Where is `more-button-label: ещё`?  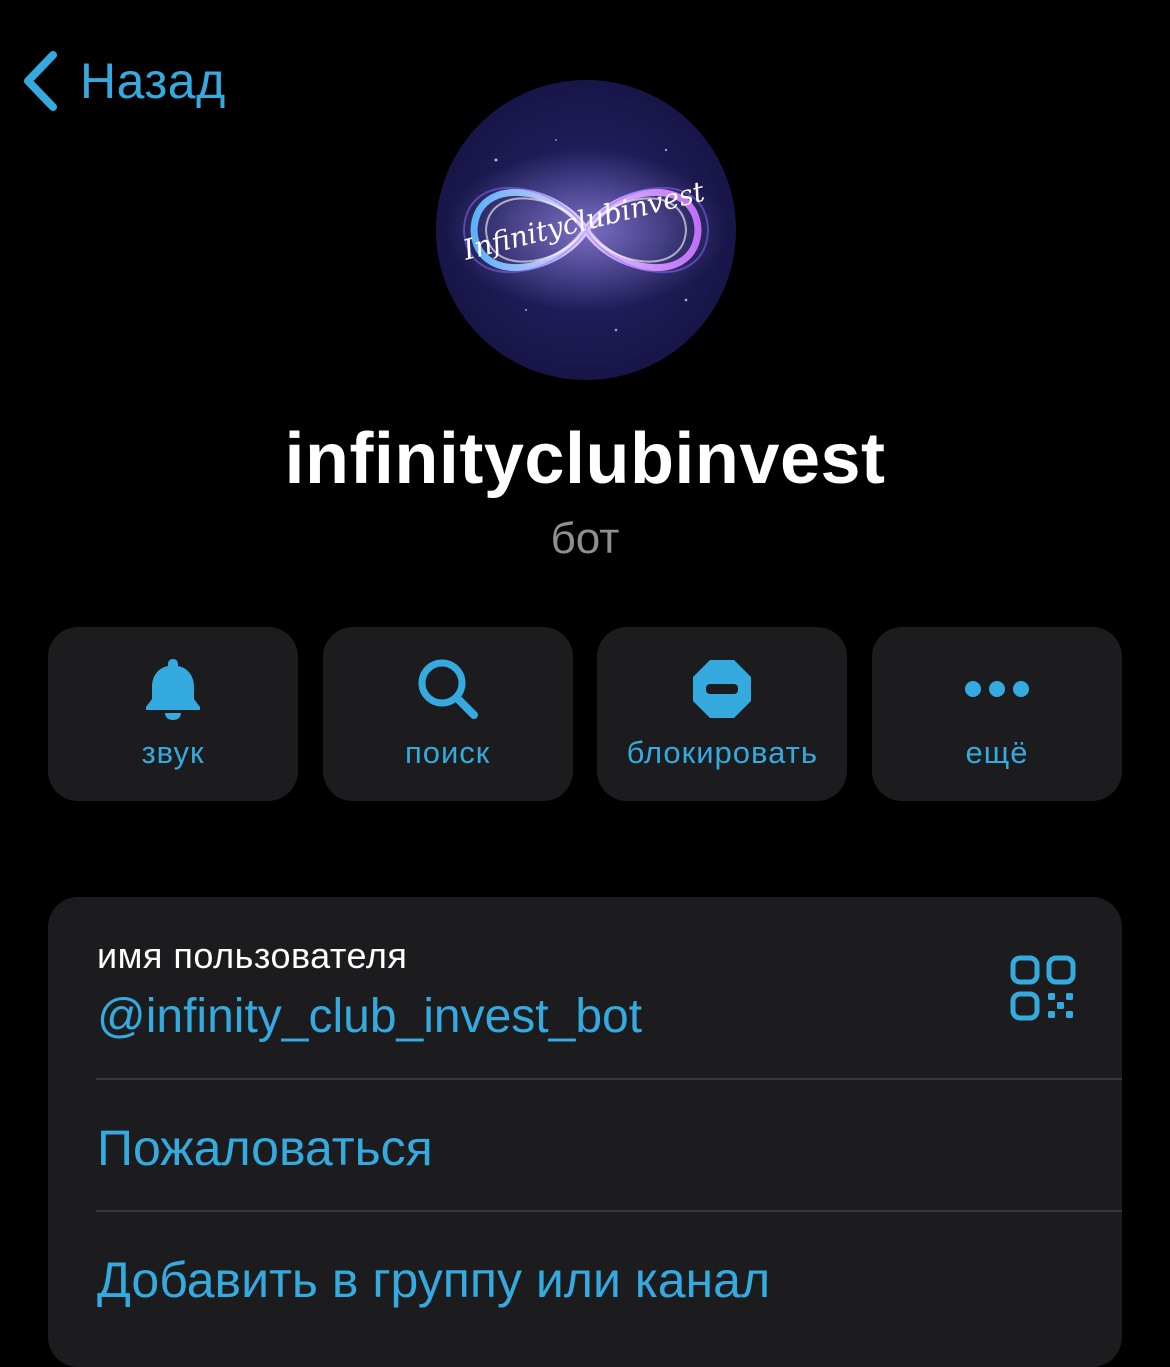
more-button-label: ещё is located at coordinates (997, 752).